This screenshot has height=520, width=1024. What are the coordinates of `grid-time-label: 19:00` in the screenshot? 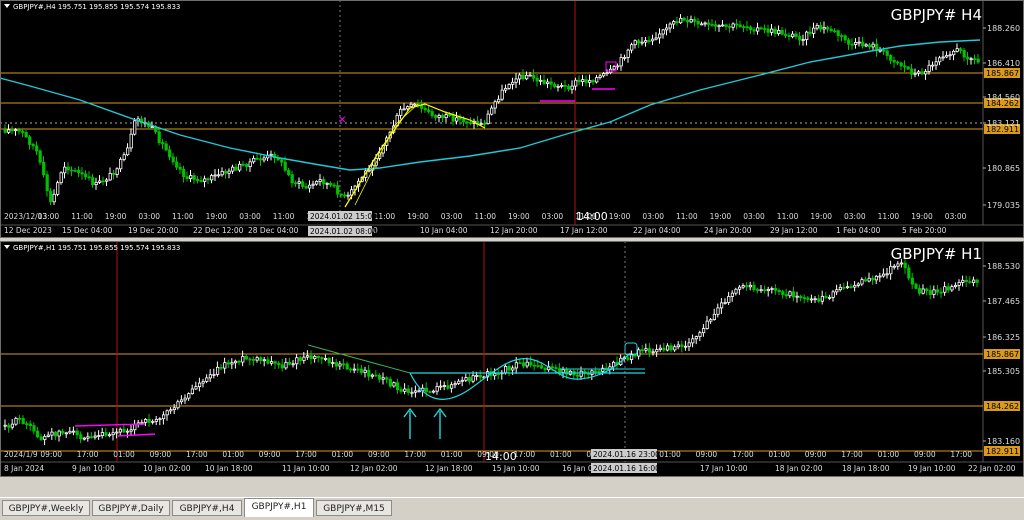 It's located at (519, 216).